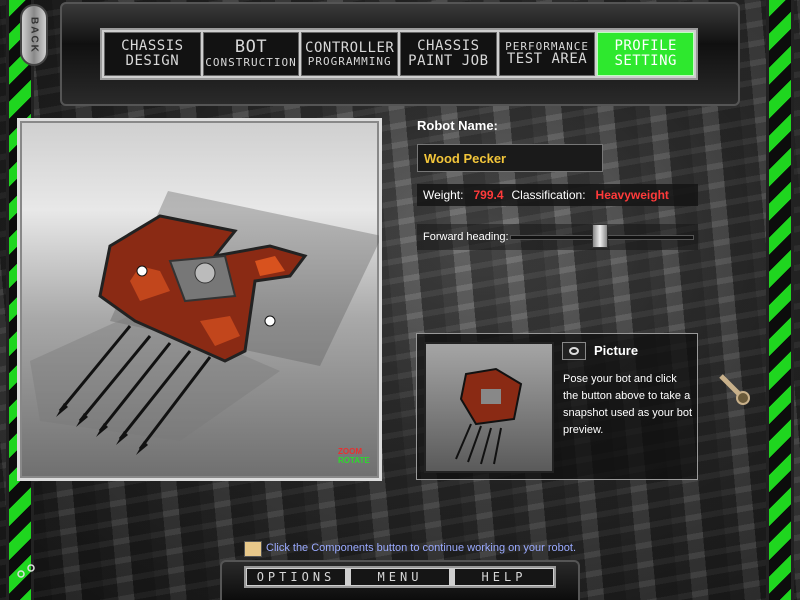 The image size is (800, 600). I want to click on tab-chassis-paint-job: CHASSIS PAINT JOB, so click(448, 54).